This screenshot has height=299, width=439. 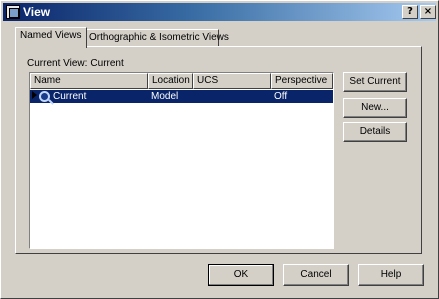 What do you see at coordinates (375, 82) in the screenshot?
I see `set-current-button: Set Current` at bounding box center [375, 82].